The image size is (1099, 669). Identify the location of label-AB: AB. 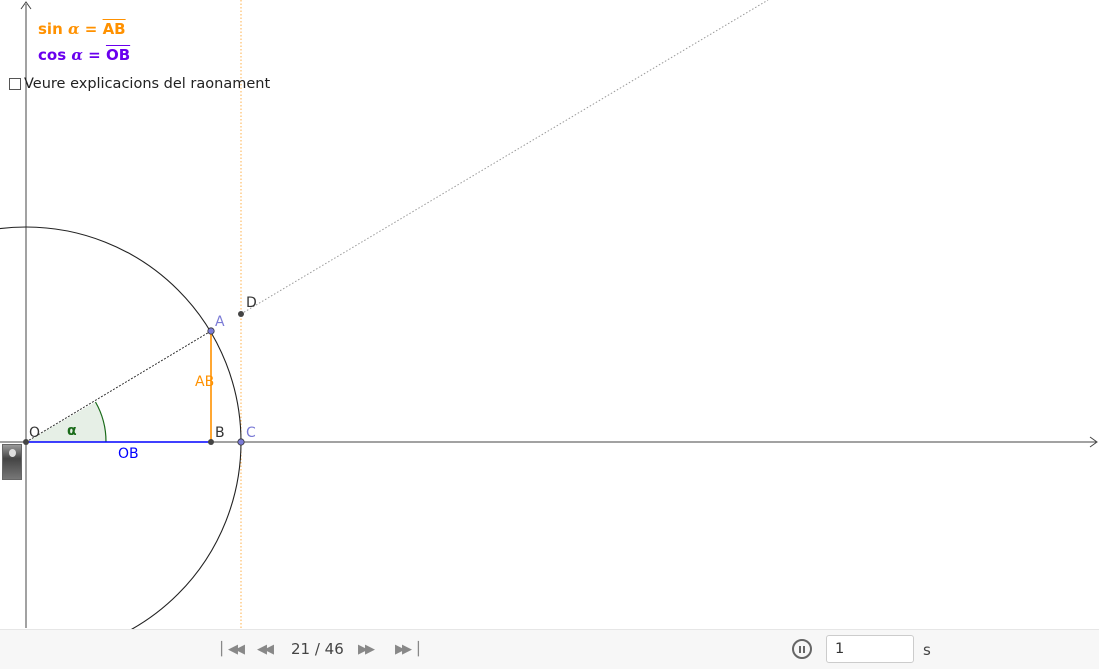
(204, 382).